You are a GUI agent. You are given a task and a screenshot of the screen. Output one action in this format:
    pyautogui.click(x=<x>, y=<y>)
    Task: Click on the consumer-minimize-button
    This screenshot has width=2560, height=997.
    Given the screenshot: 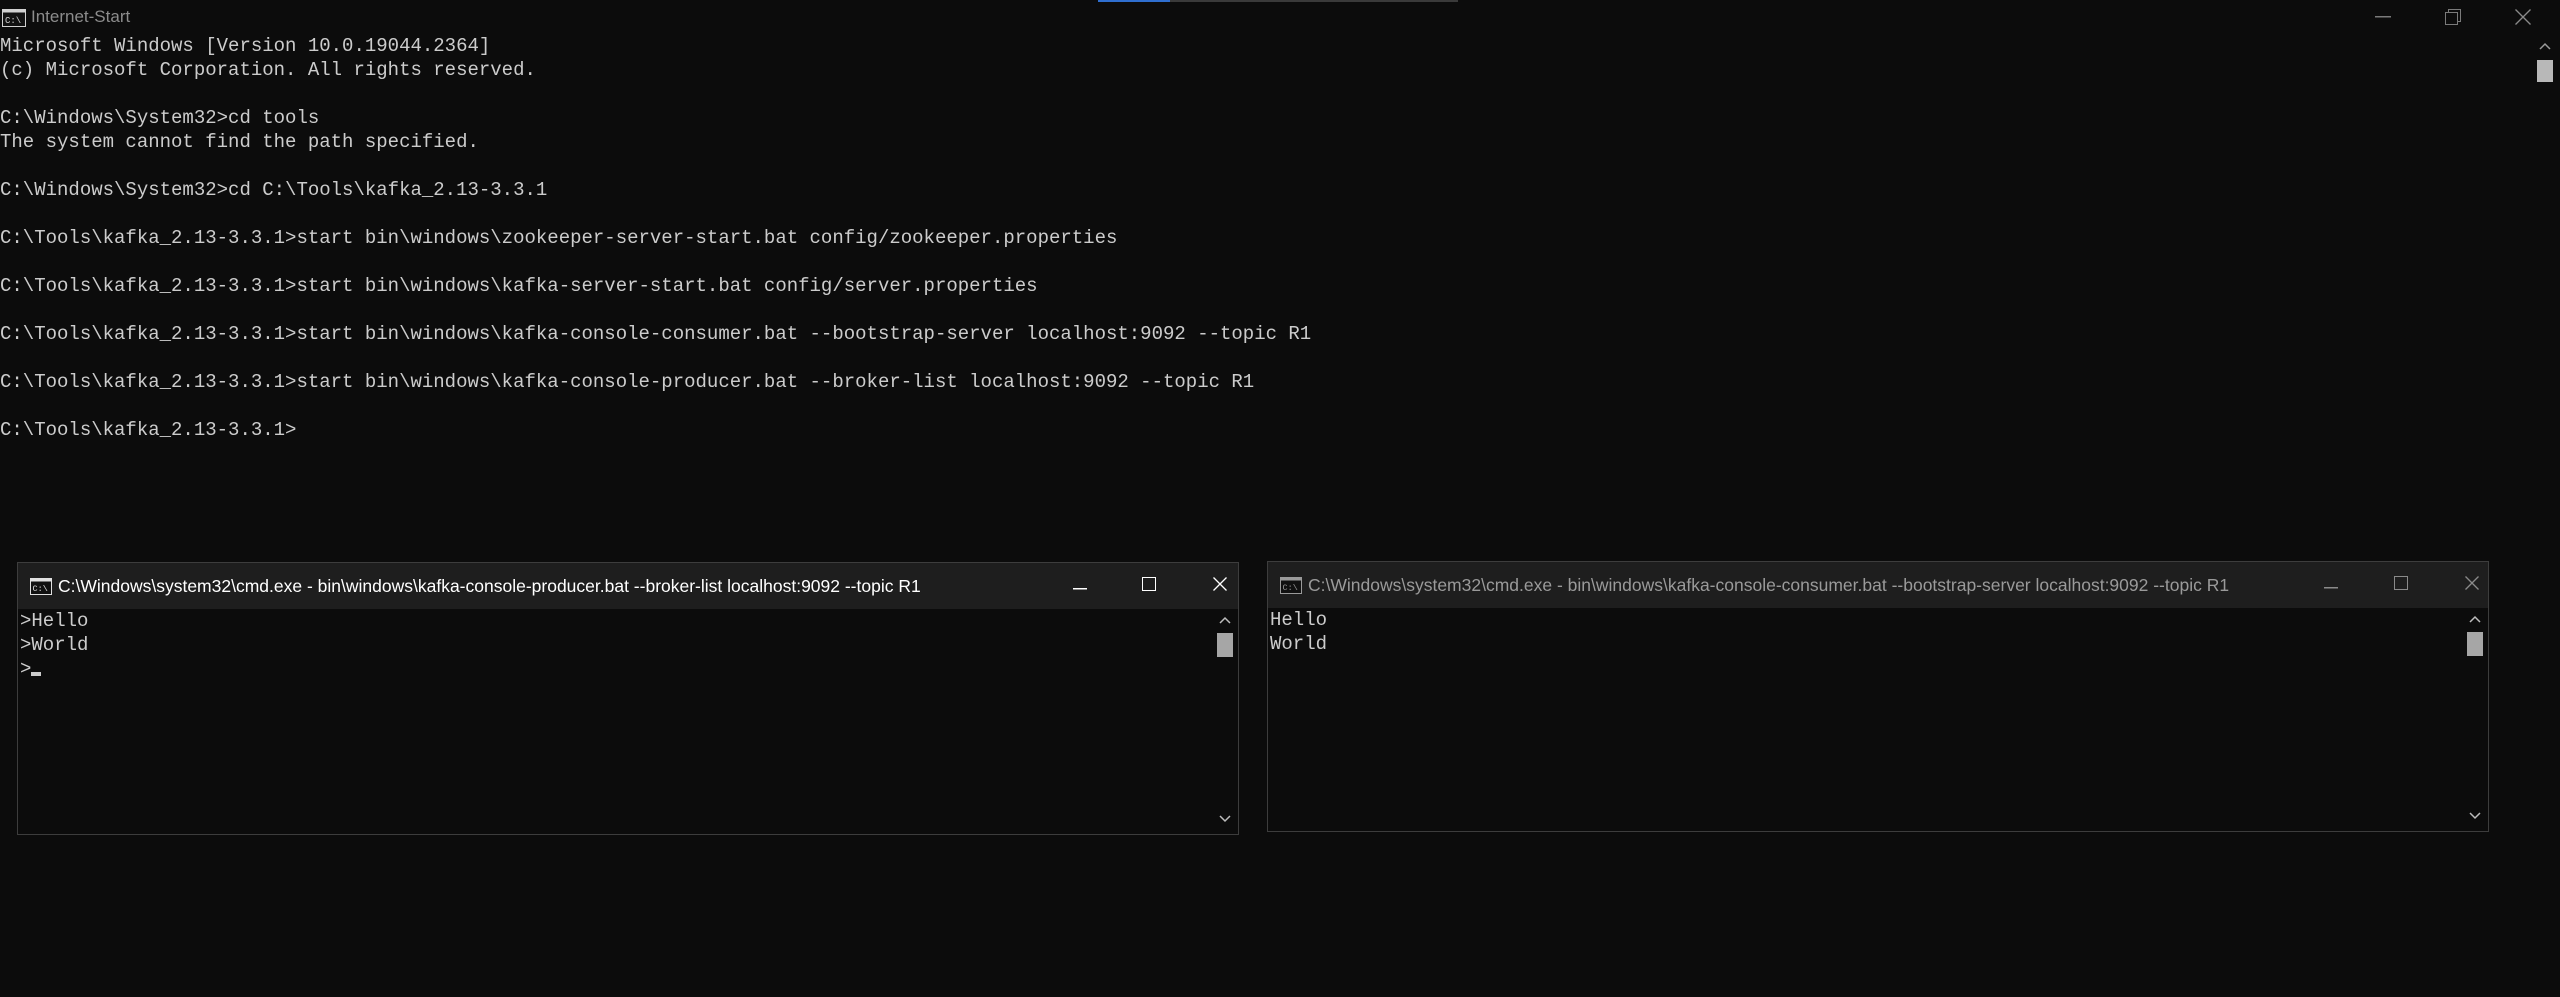 What is the action you would take?
    pyautogui.click(x=2331, y=585)
    